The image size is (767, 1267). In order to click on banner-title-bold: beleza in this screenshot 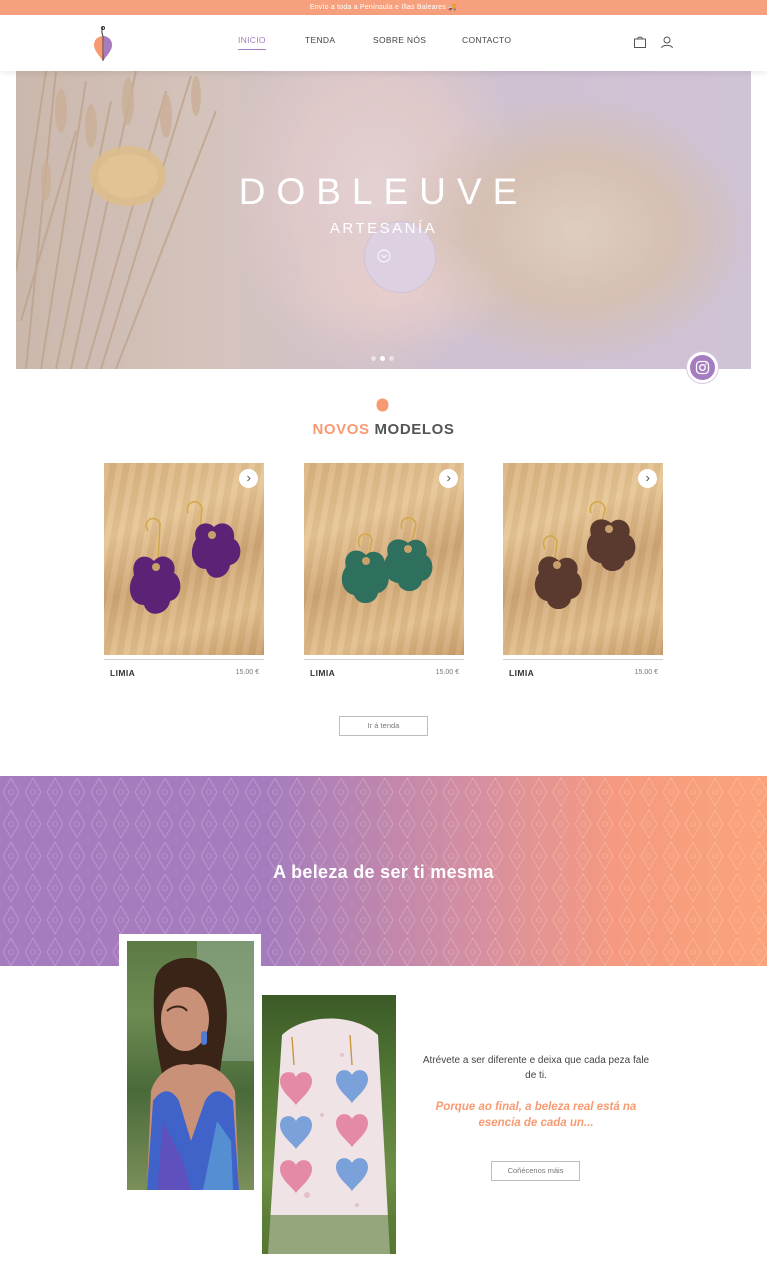, I will do `click(319, 872)`.